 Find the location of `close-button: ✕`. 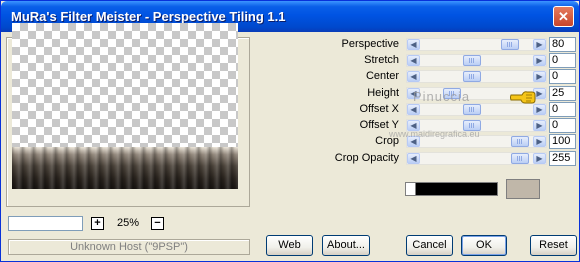

close-button: ✕ is located at coordinates (563, 16).